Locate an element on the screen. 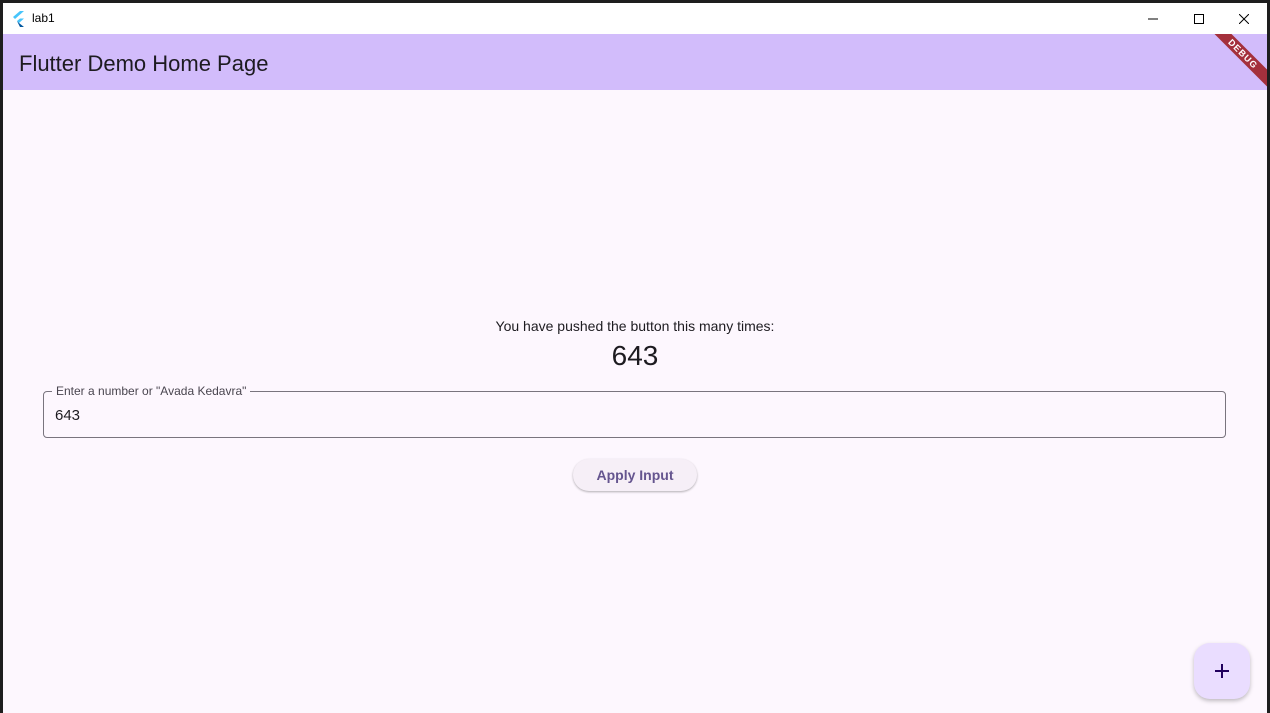 The height and width of the screenshot is (713, 1270). debug-banner: DEBUG is located at coordinates (1235, 62).